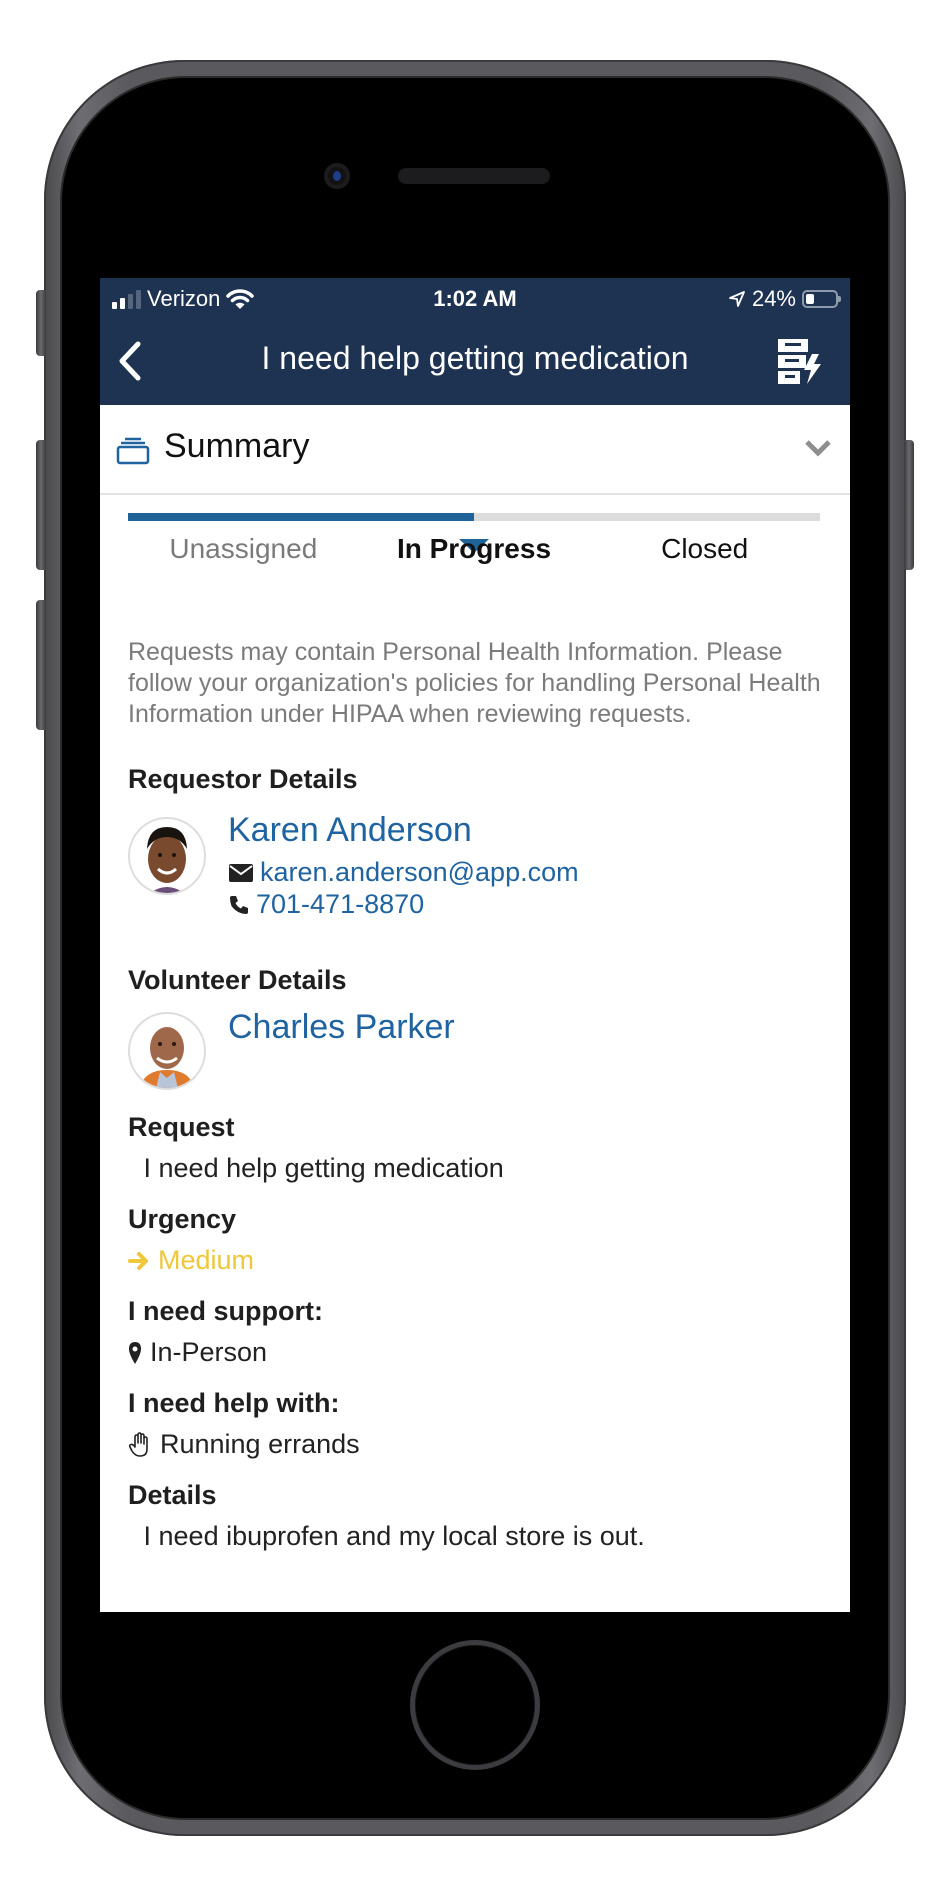 This screenshot has height=1894, width=950. What do you see at coordinates (818, 448) in the screenshot?
I see `chevron-down-icon` at bounding box center [818, 448].